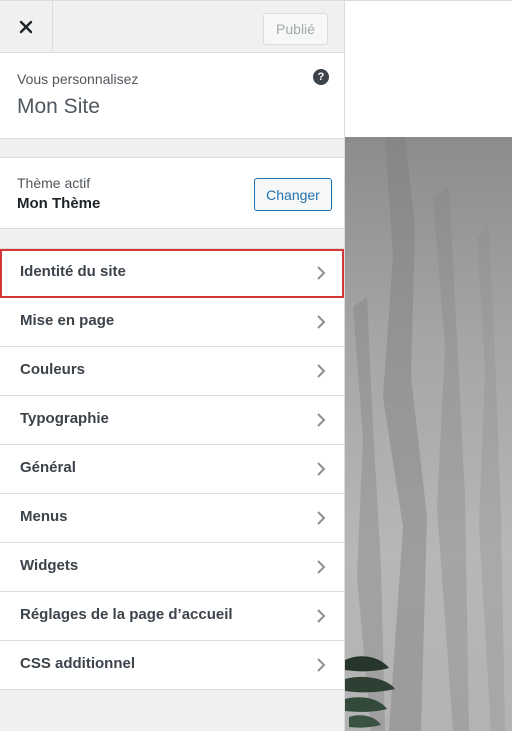  I want to click on preview-header, so click(428, 68).